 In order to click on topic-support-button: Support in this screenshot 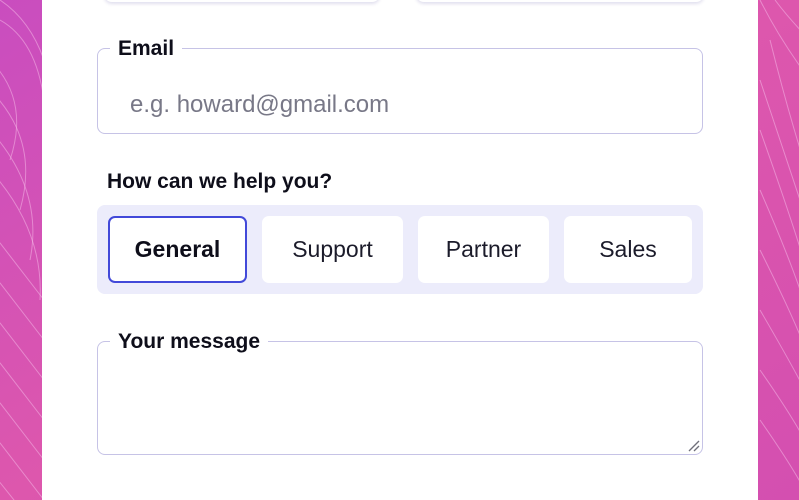, I will do `click(332, 249)`.